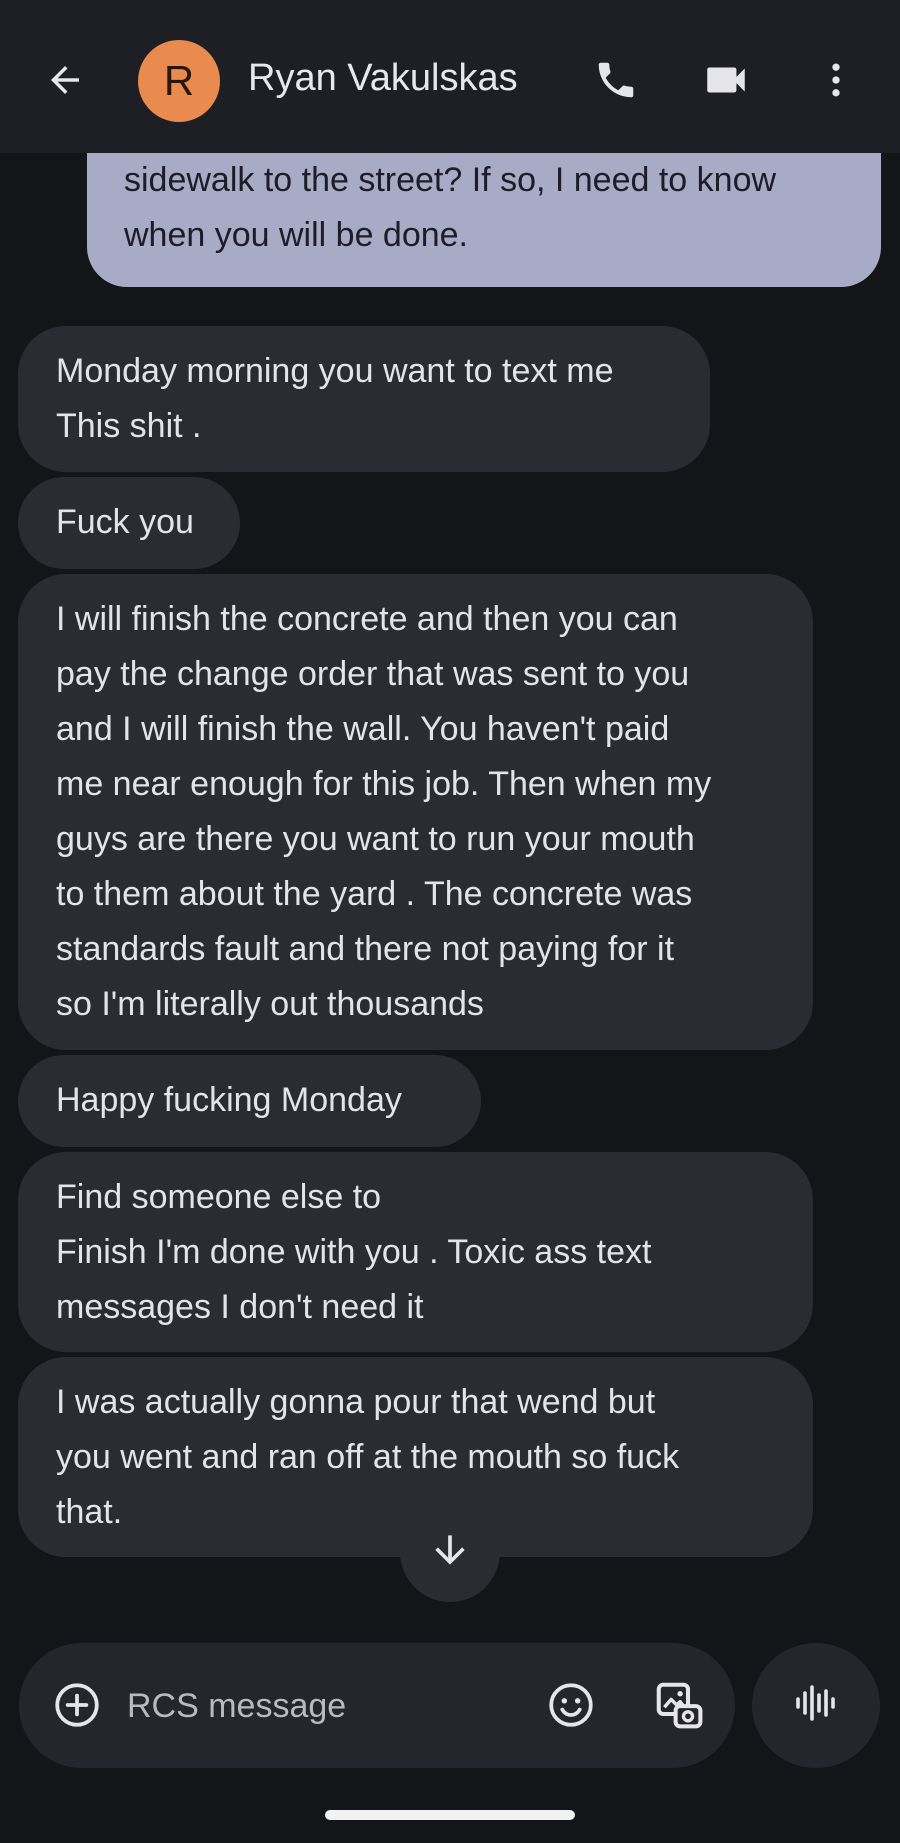 Image resolution: width=900 pixels, height=1843 pixels. I want to click on back-arrow-icon, so click(65, 80).